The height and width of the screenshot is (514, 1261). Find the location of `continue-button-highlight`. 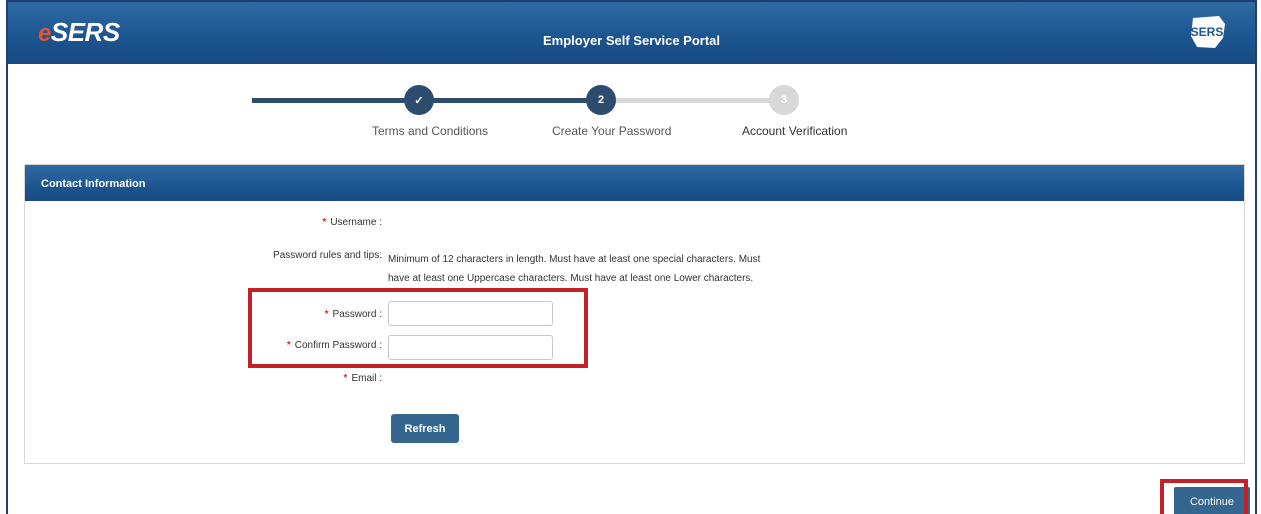

continue-button-highlight is located at coordinates (1204, 496).